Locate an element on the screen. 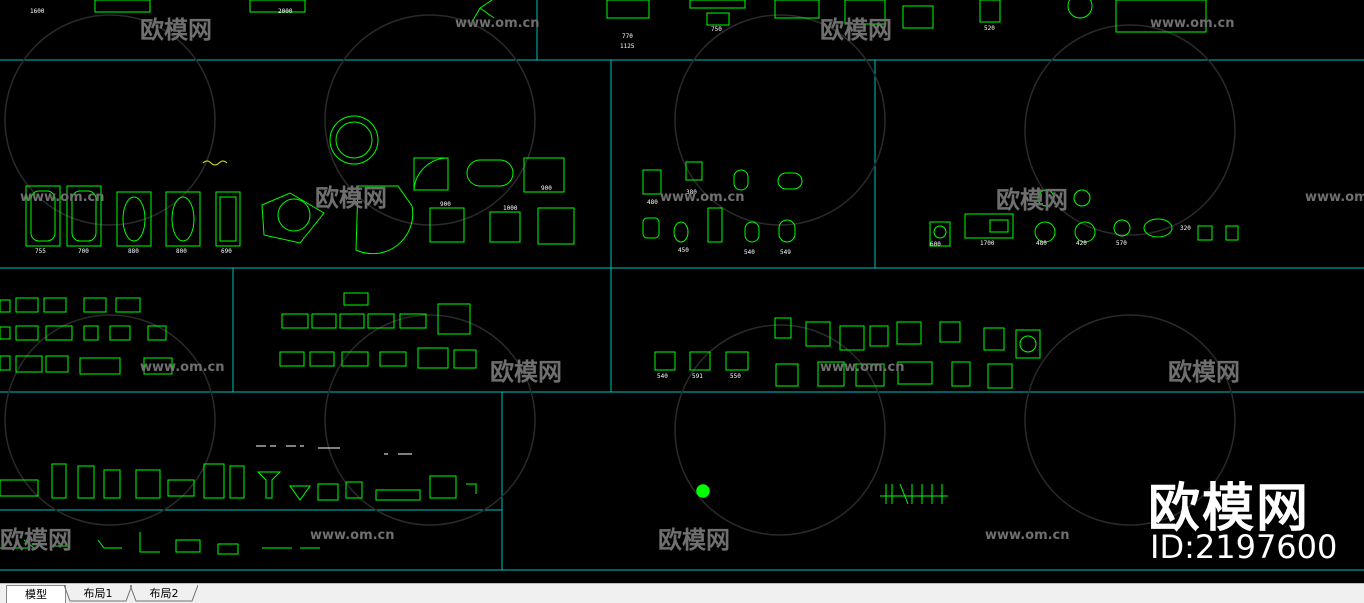 This screenshot has height=603, width=1364. svg-text: 755 is located at coordinates (40, 251).